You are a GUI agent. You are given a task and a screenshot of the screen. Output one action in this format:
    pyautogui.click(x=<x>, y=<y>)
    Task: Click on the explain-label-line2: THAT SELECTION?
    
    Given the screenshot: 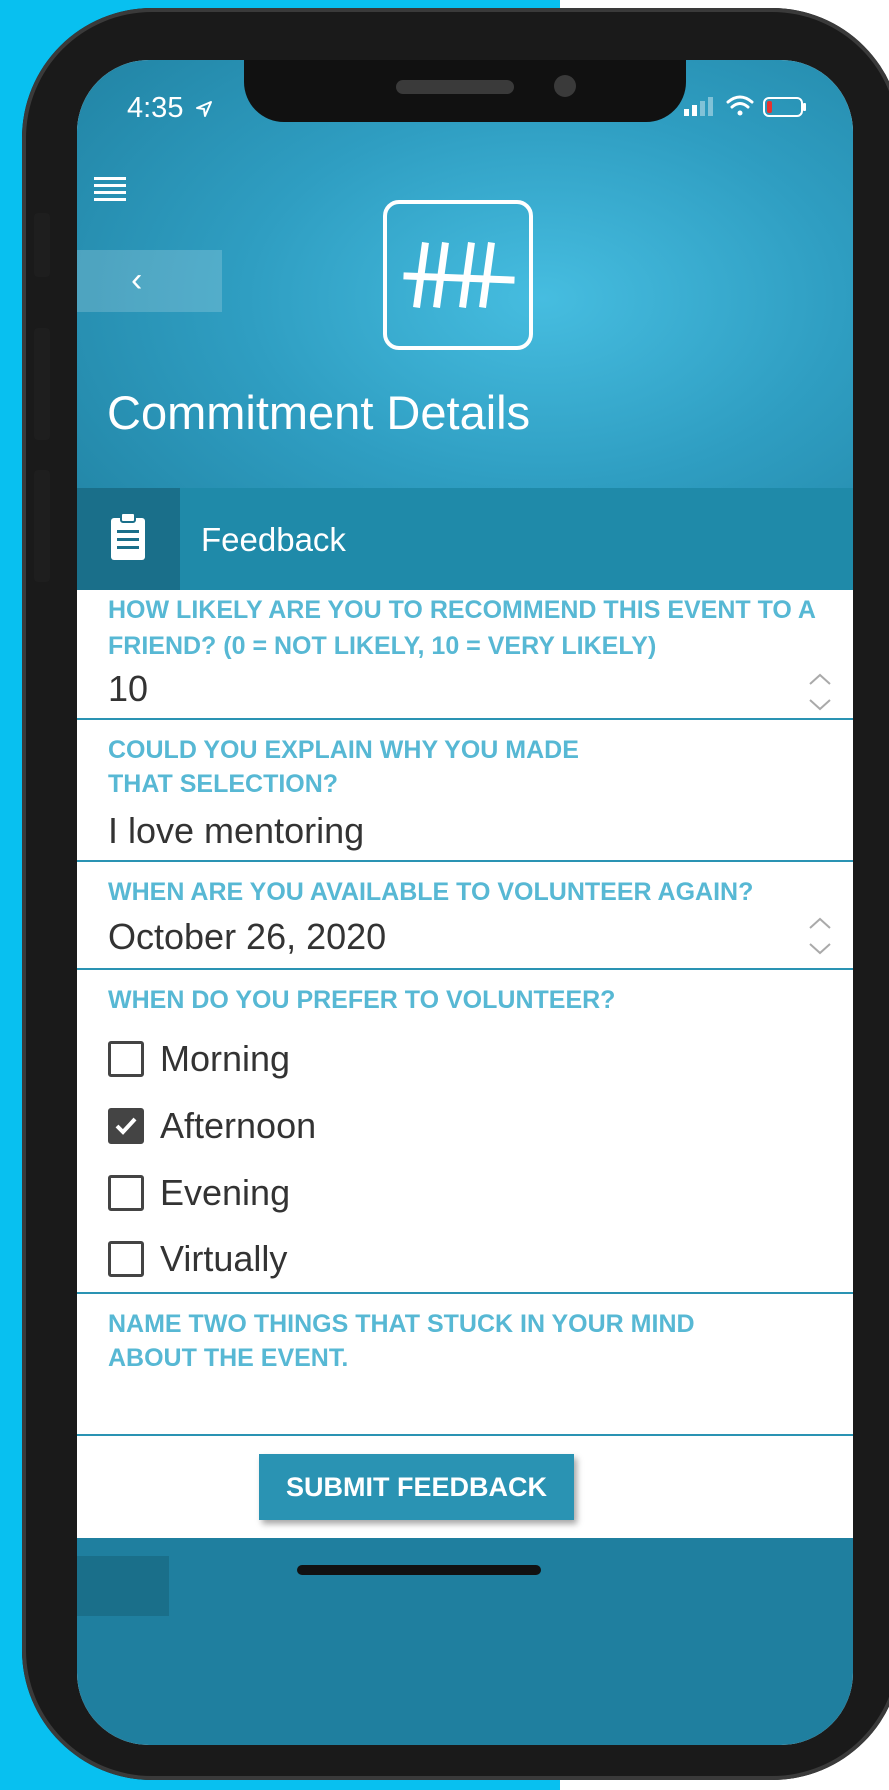 What is the action you would take?
    pyautogui.click(x=223, y=784)
    